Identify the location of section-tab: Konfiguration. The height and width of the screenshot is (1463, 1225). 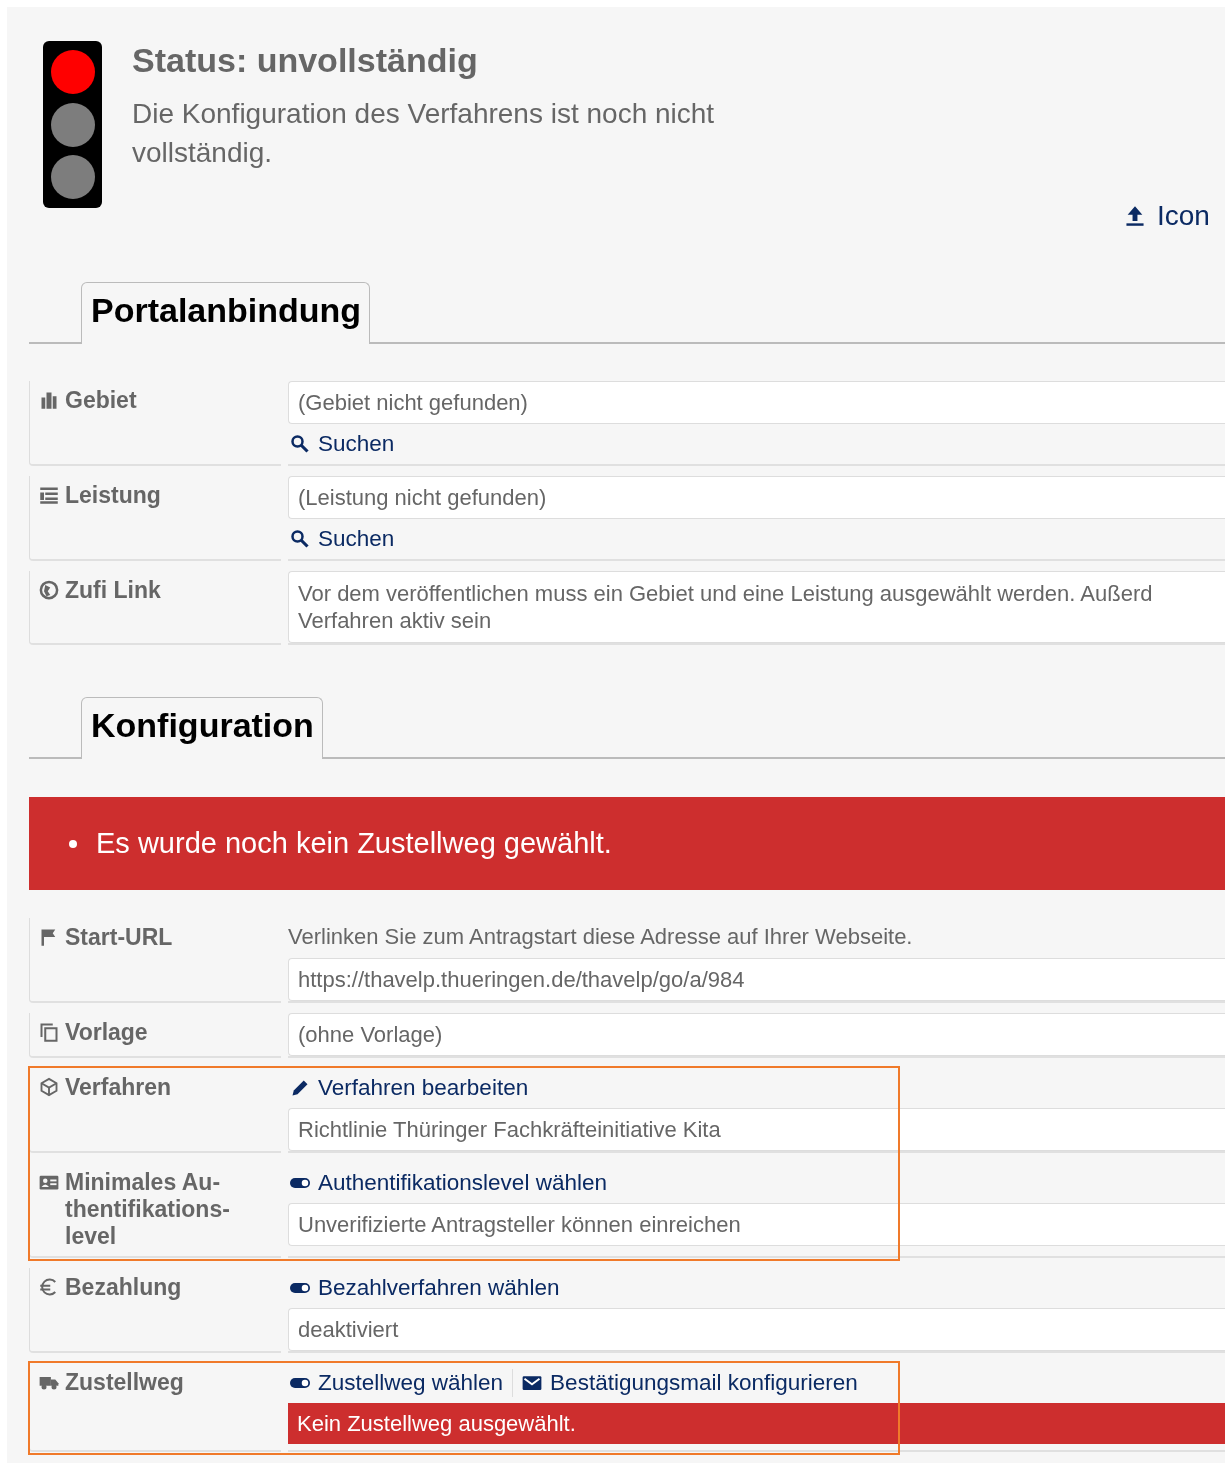
(202, 728).